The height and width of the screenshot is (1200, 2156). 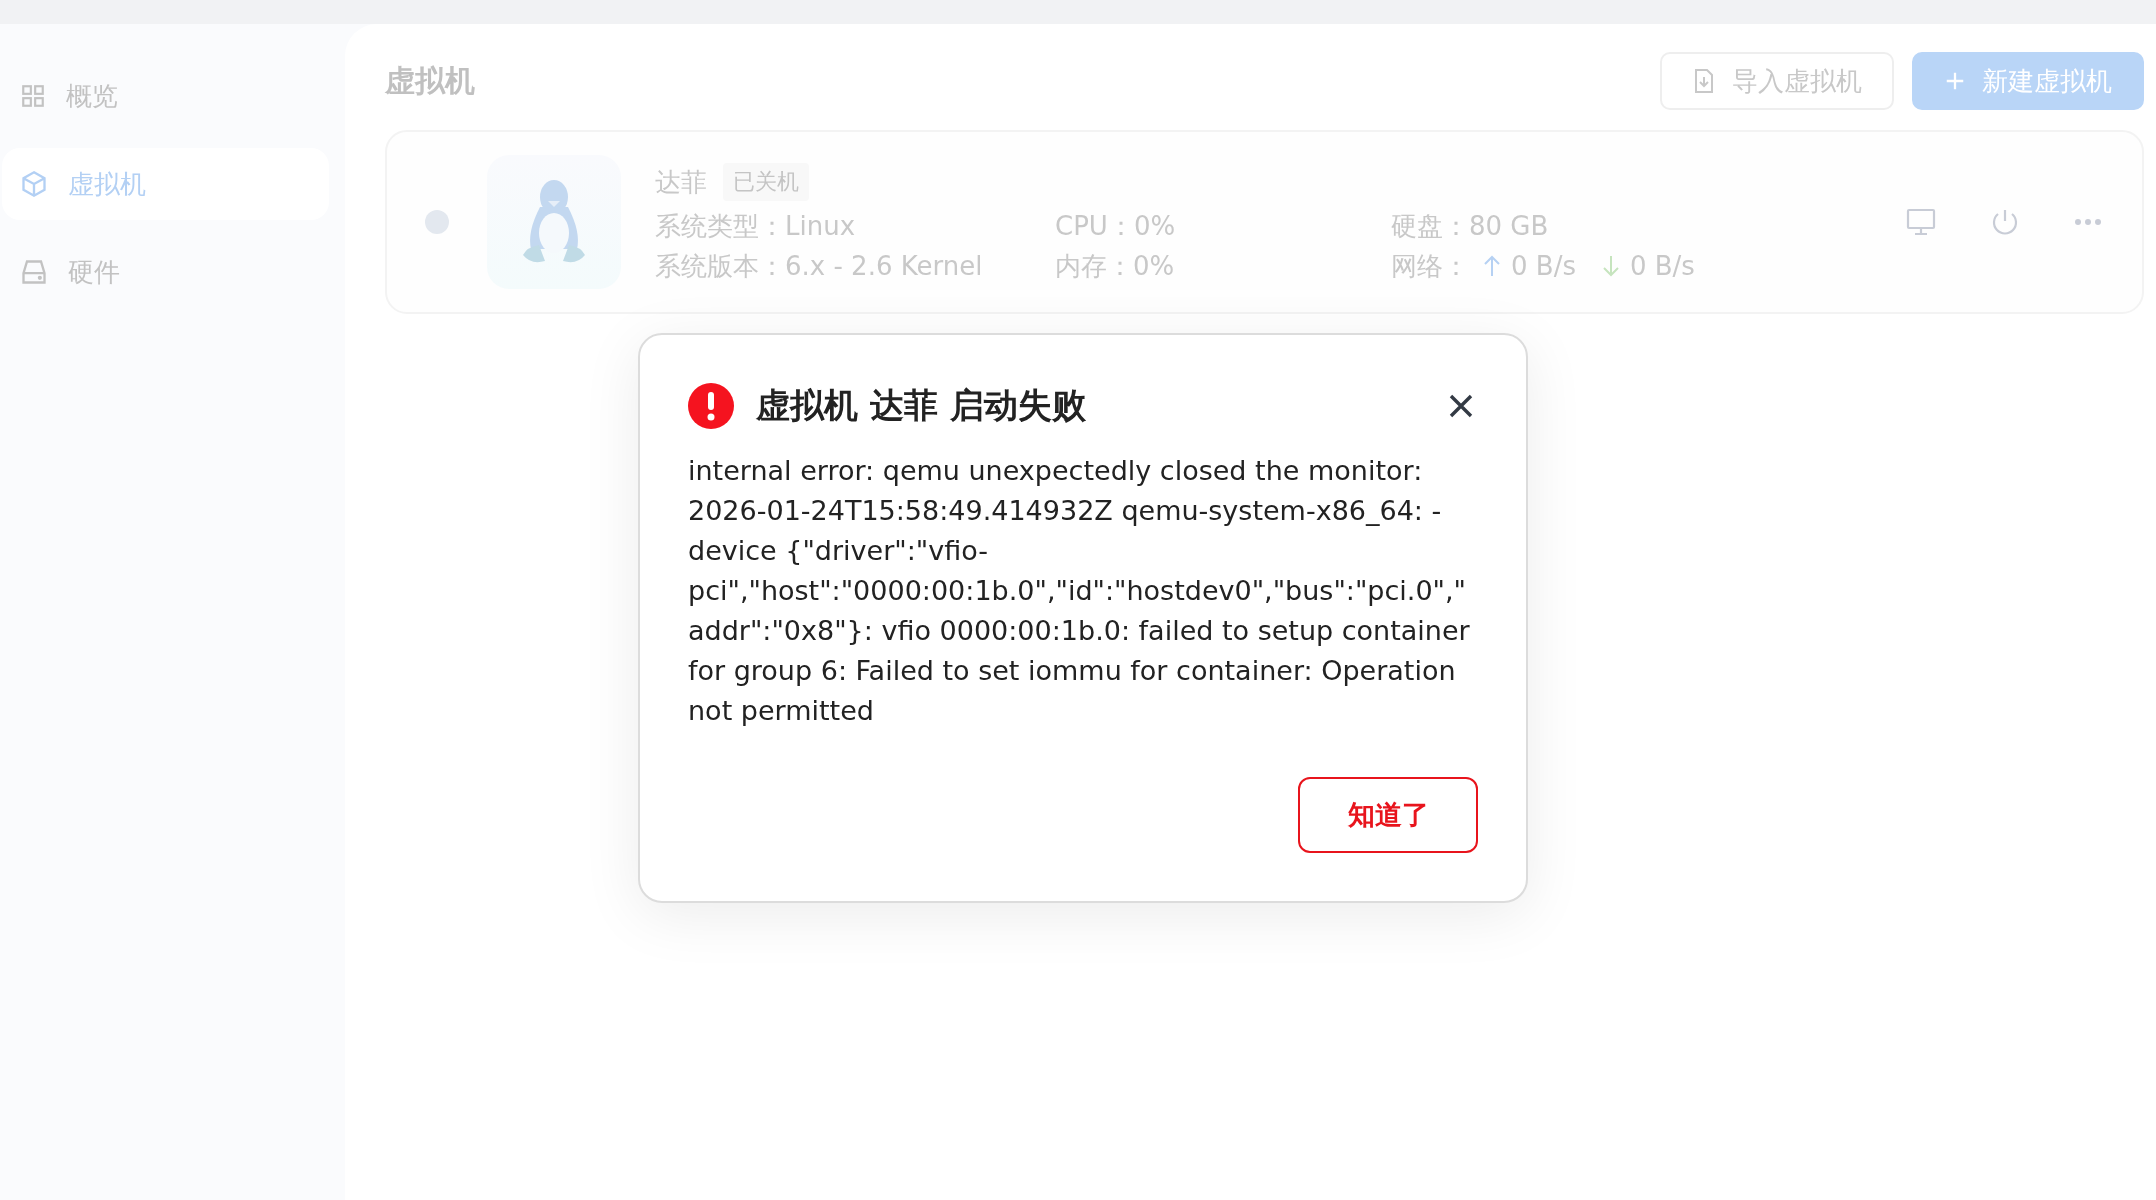 I want to click on arrow-down-icon, so click(x=1610, y=266).